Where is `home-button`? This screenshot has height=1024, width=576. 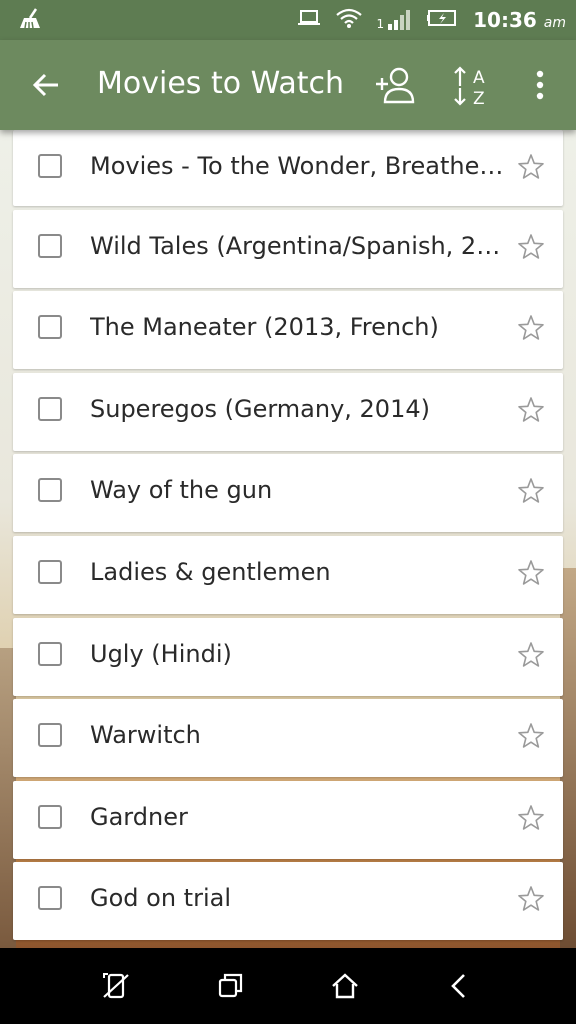 home-button is located at coordinates (345, 986).